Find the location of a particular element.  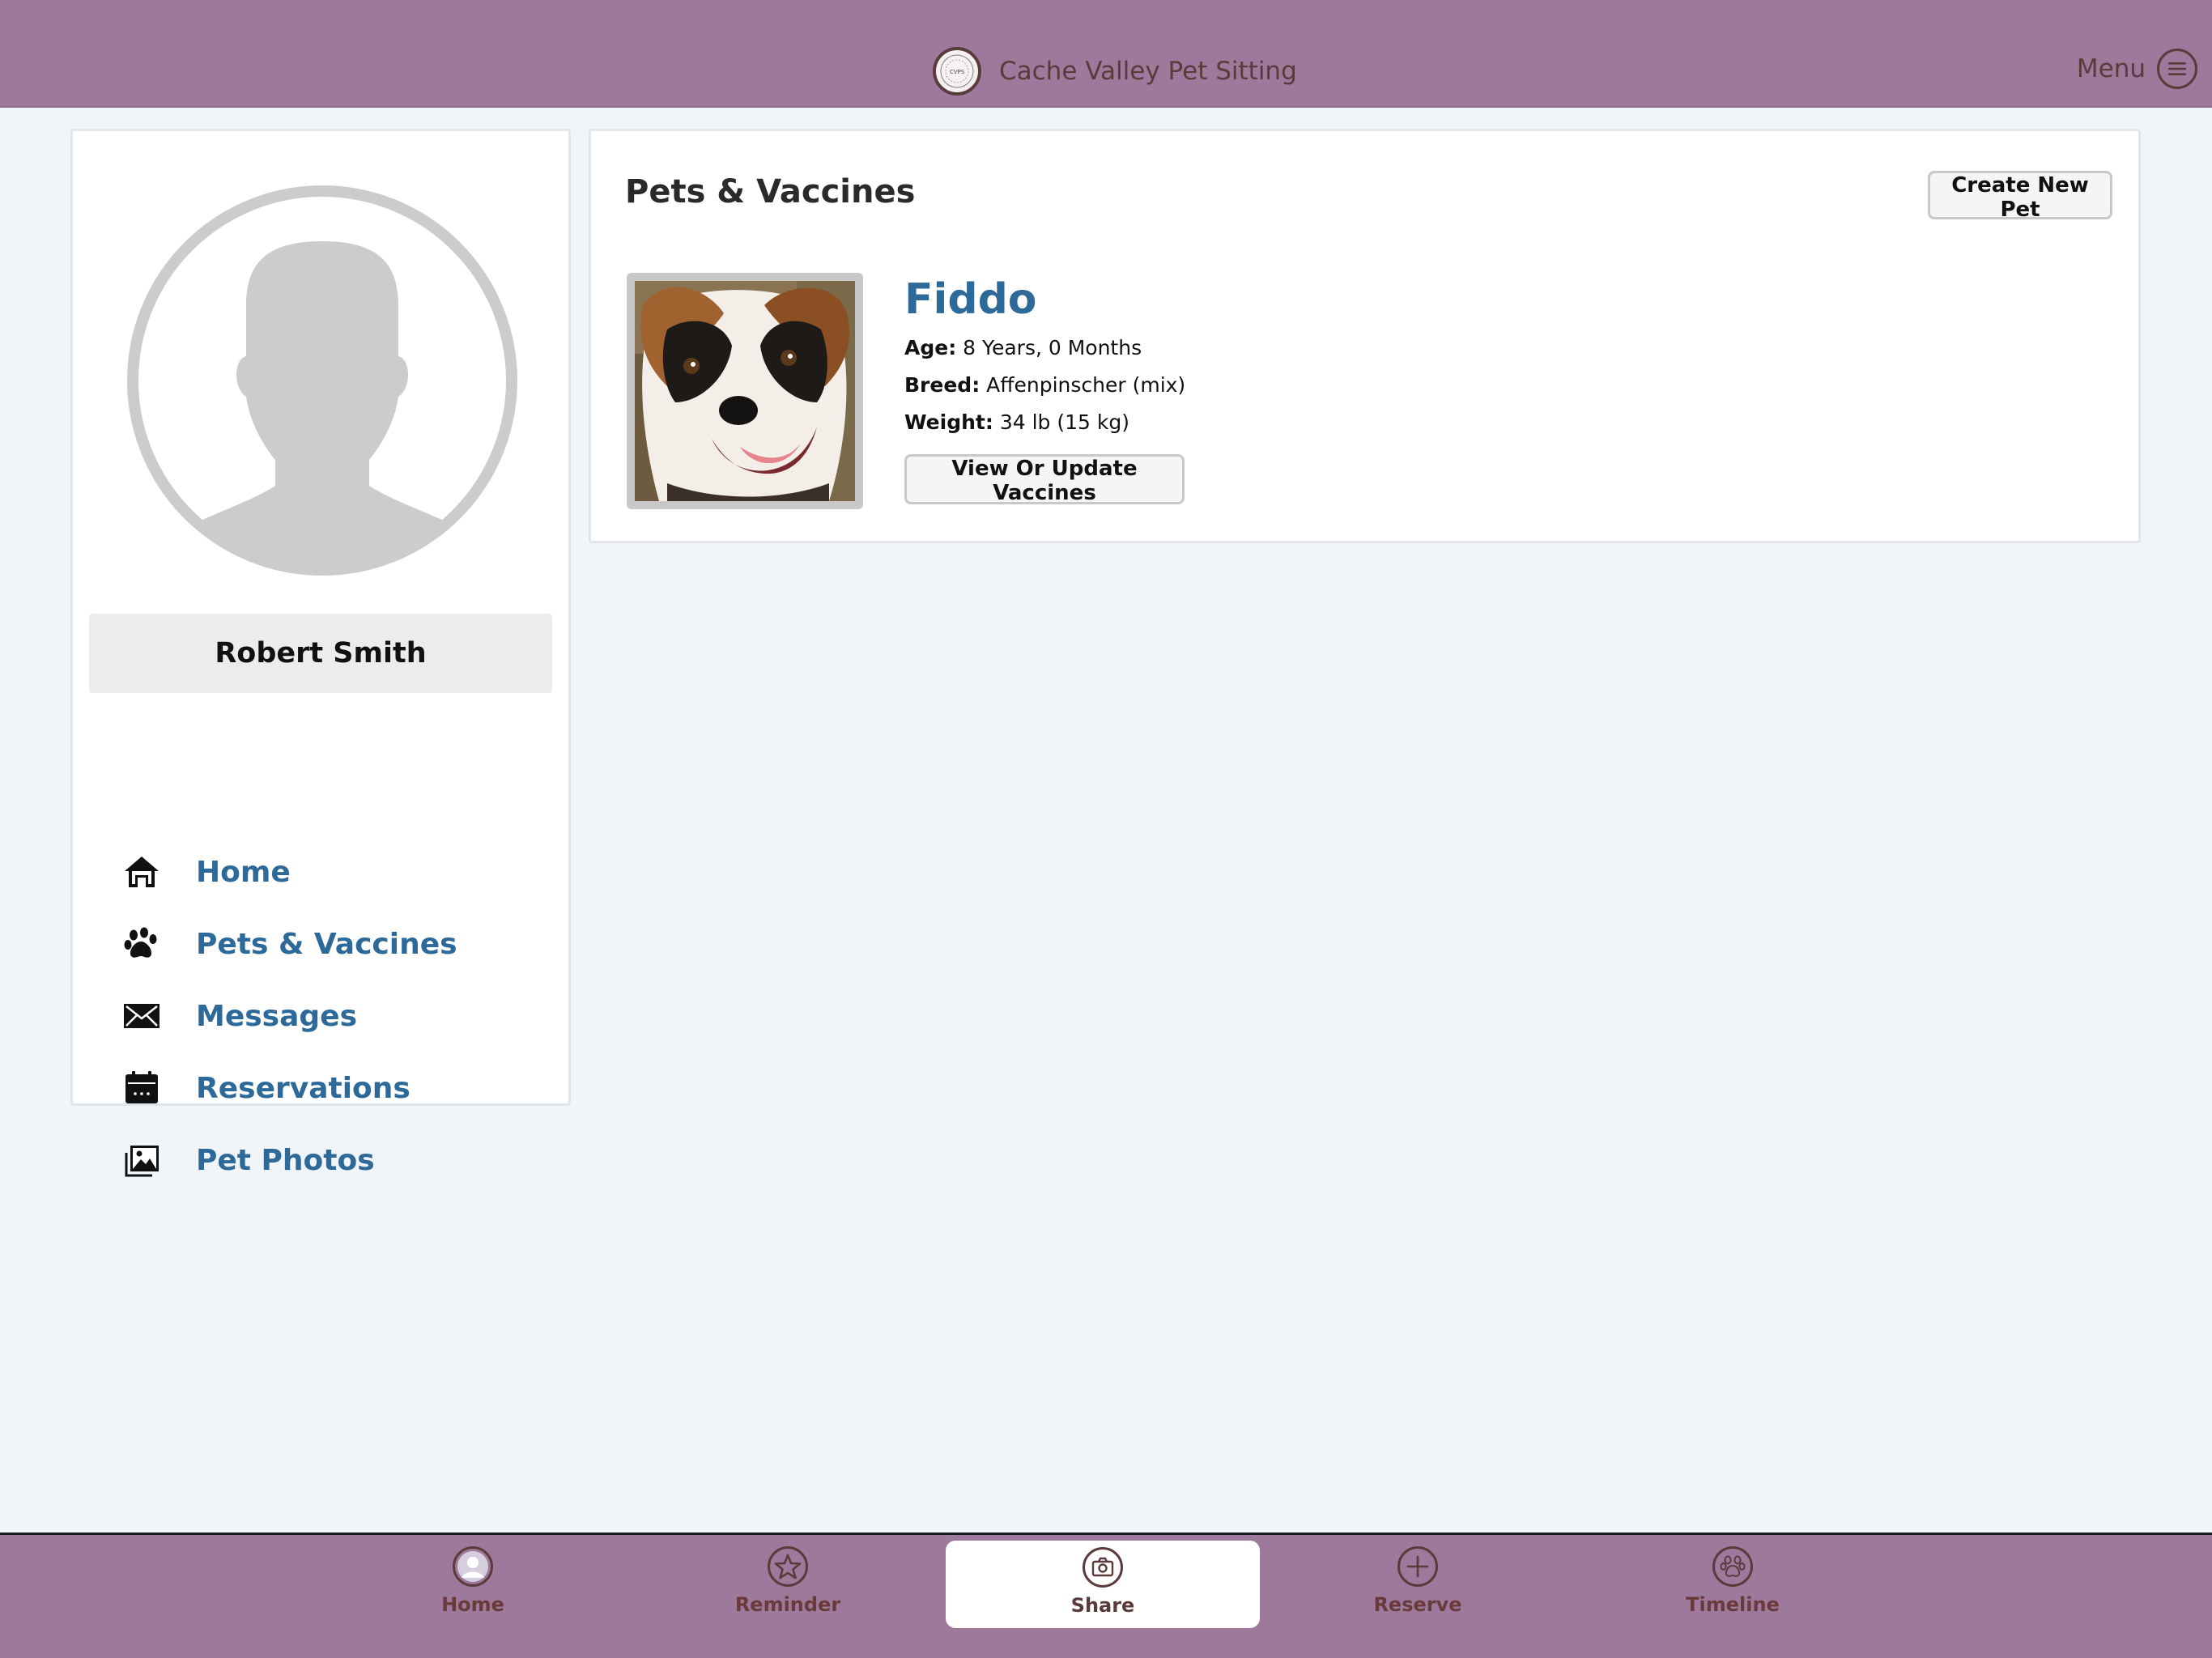

sidebar-item-label: Pet Photos is located at coordinates (286, 1160).